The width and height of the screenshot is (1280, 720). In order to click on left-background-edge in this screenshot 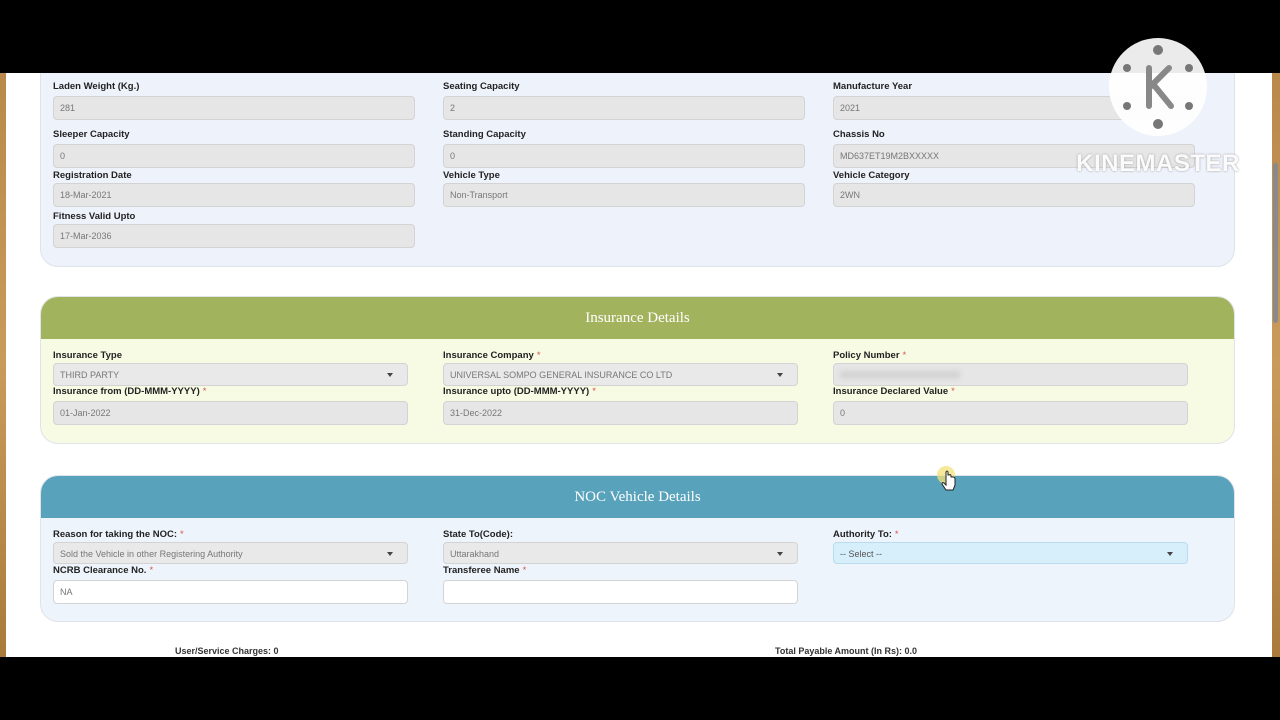, I will do `click(3, 365)`.